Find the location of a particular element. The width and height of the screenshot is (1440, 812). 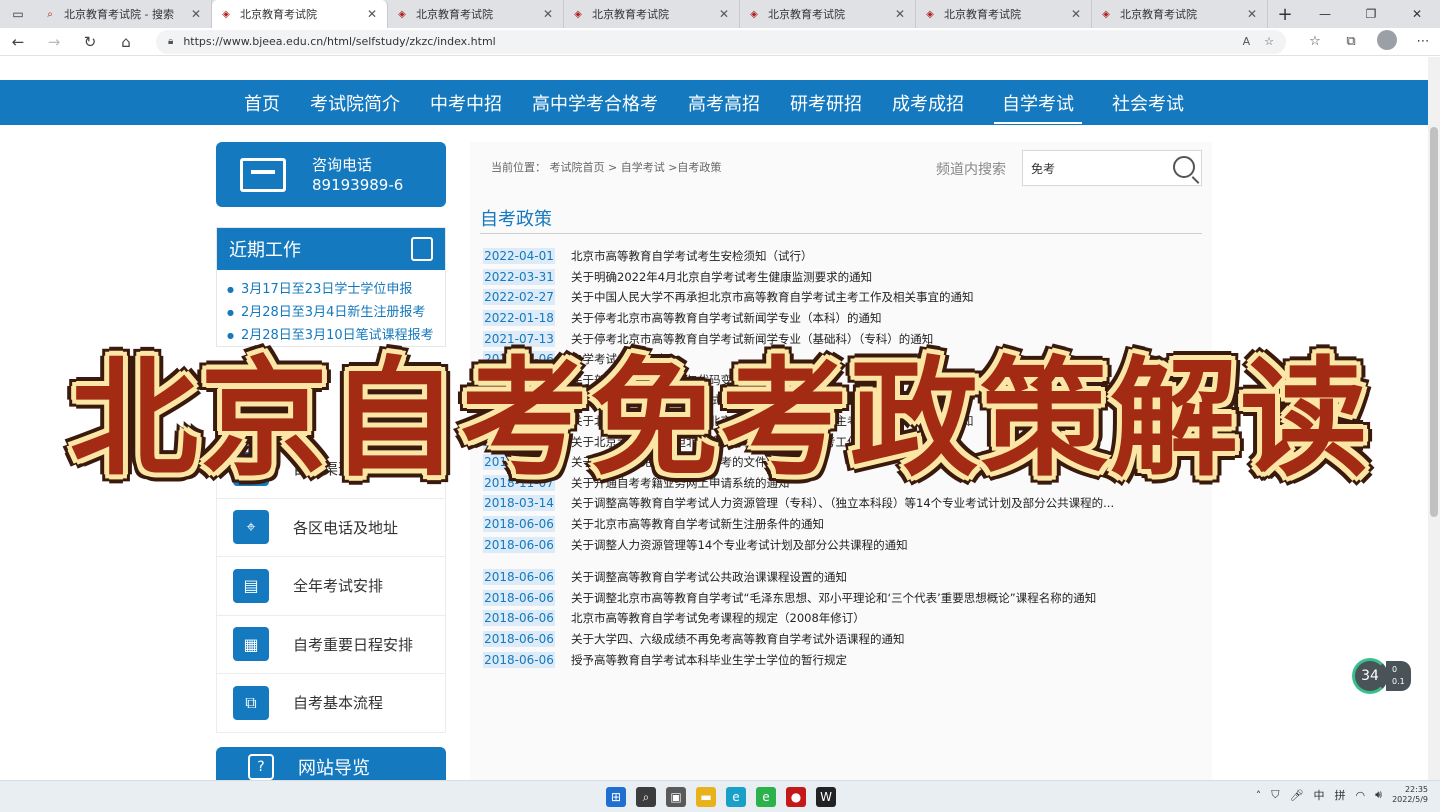

channel-search-box is located at coordinates (1112, 168).